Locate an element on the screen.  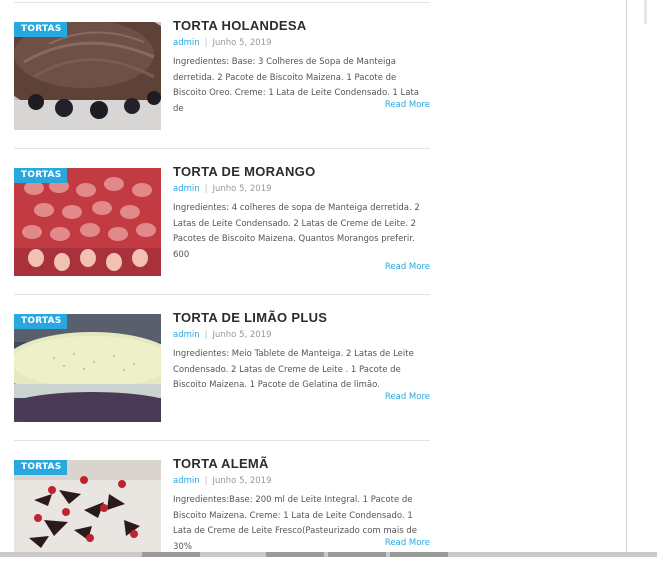
scroll-marker is located at coordinates (645, 12).